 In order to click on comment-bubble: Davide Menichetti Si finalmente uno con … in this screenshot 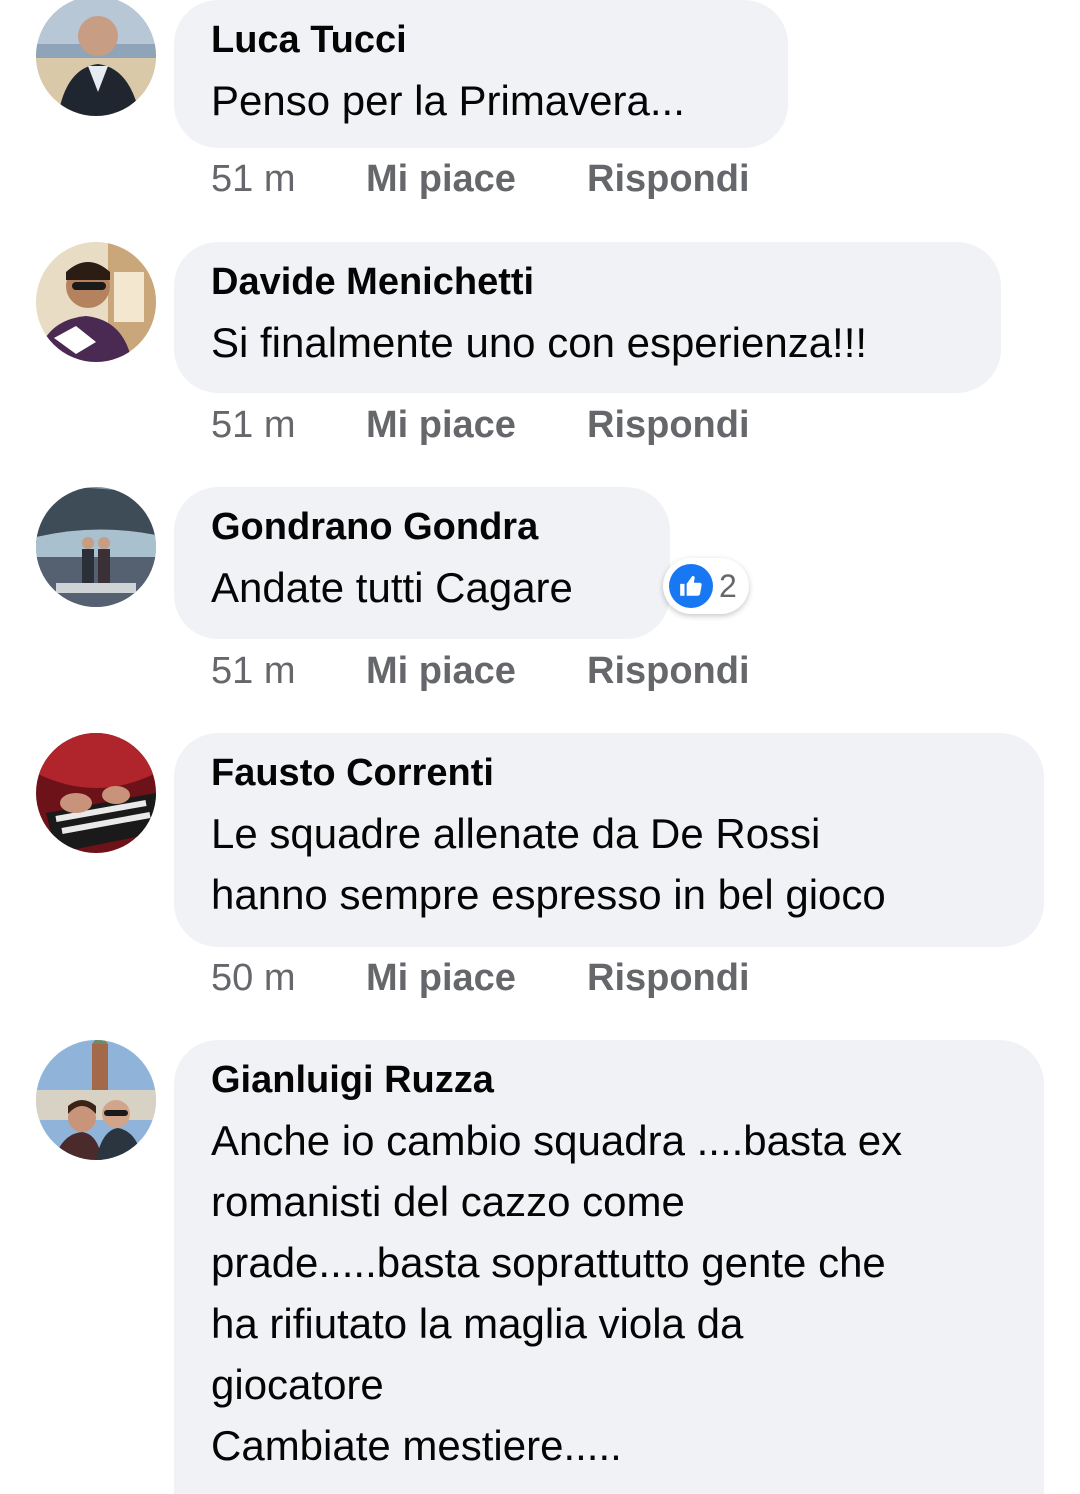, I will do `click(587, 317)`.